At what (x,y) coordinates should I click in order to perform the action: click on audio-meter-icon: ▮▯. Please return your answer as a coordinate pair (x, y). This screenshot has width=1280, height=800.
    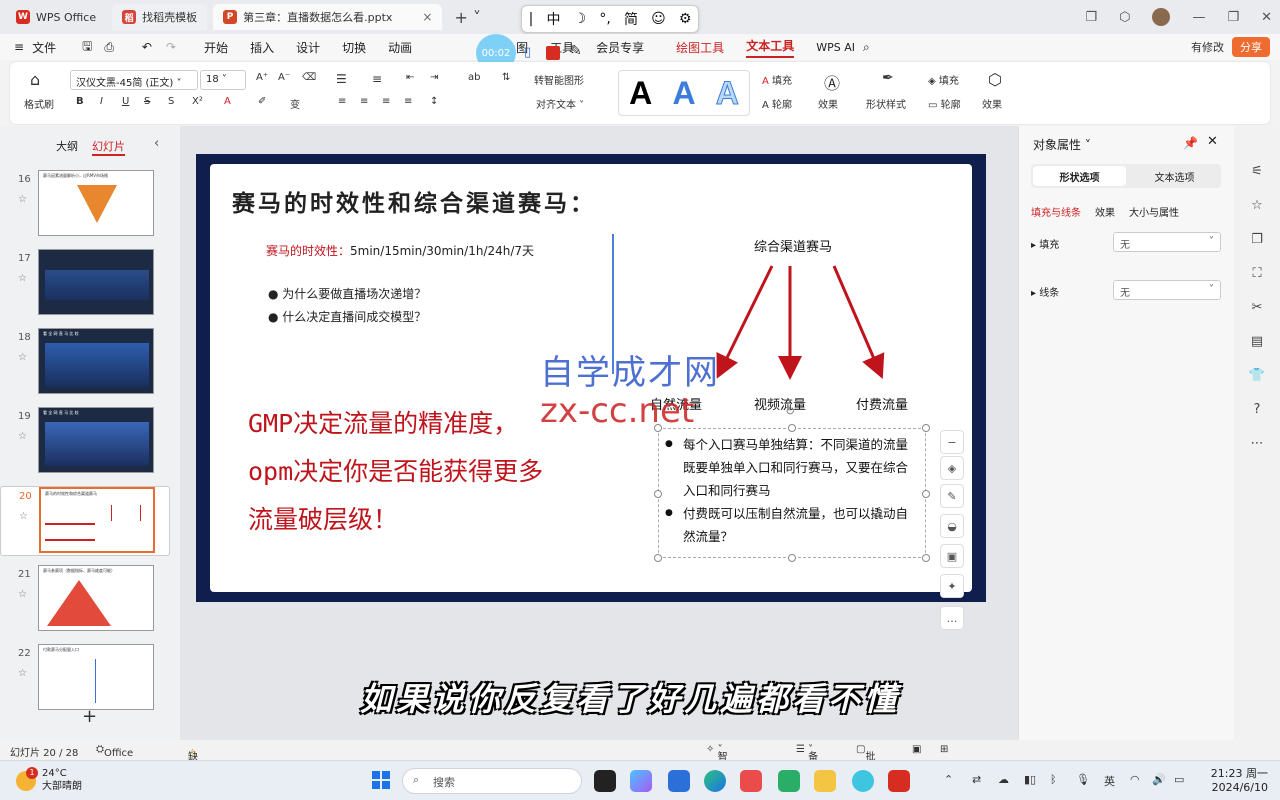
    Looking at the image, I should click on (1030, 779).